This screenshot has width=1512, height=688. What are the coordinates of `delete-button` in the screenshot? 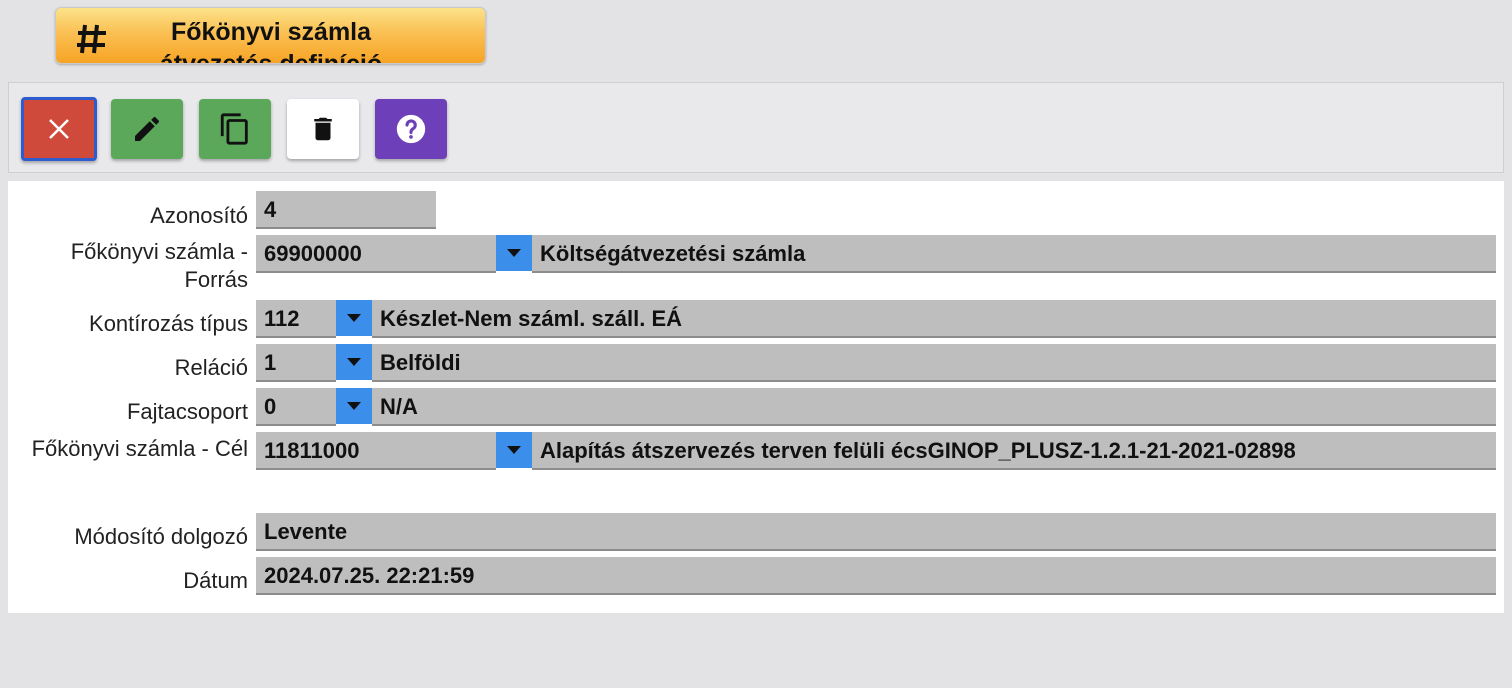 It's located at (323, 129).